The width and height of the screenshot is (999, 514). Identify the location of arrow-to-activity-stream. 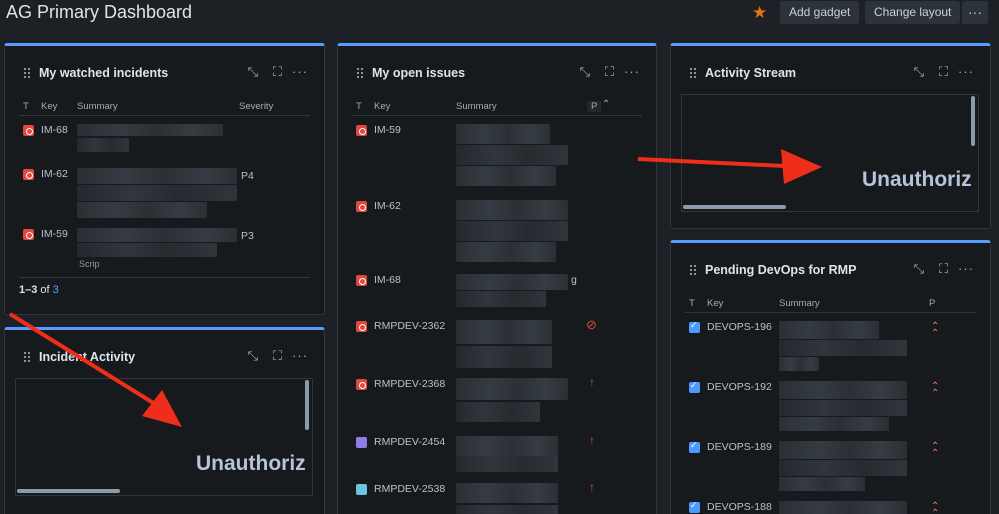
(729, 166).